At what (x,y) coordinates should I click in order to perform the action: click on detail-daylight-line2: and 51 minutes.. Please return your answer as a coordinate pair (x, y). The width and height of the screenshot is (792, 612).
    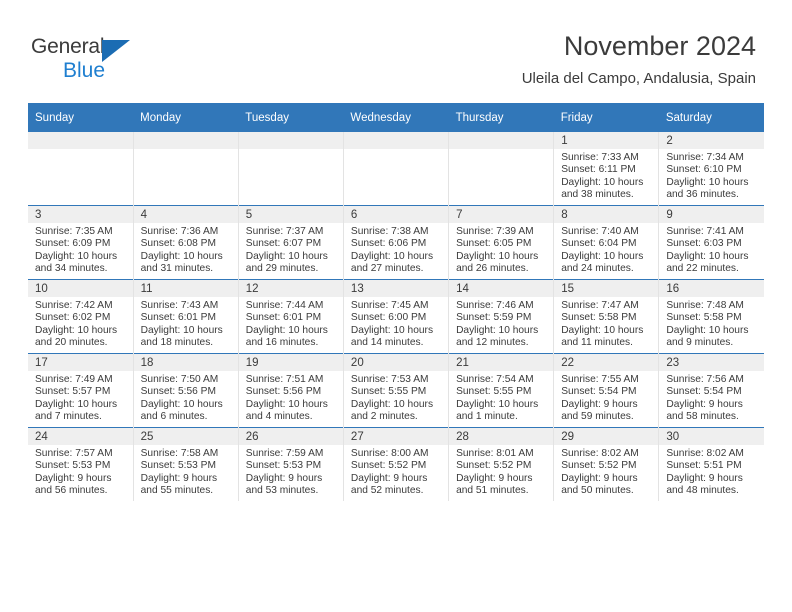
    Looking at the image, I should click on (492, 491).